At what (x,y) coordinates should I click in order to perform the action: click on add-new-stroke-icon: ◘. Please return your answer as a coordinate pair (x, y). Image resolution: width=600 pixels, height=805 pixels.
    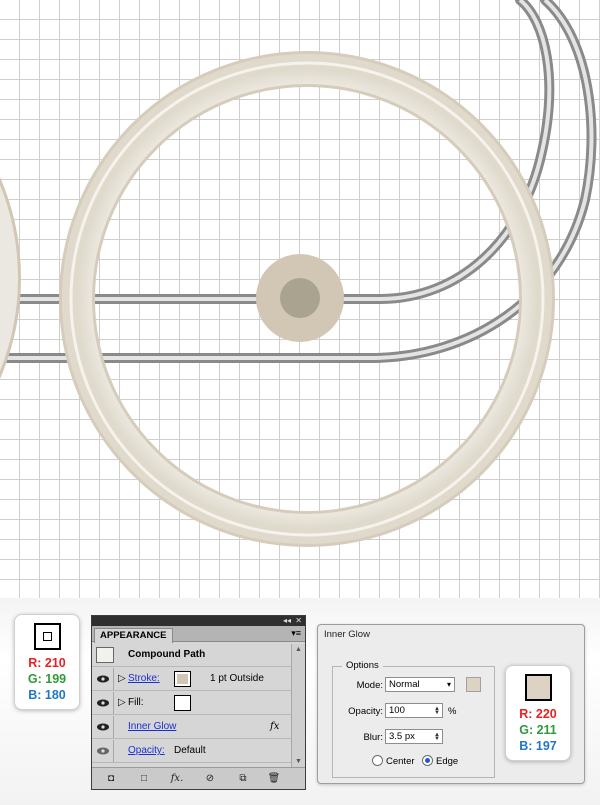
    Looking at the image, I should click on (111, 779).